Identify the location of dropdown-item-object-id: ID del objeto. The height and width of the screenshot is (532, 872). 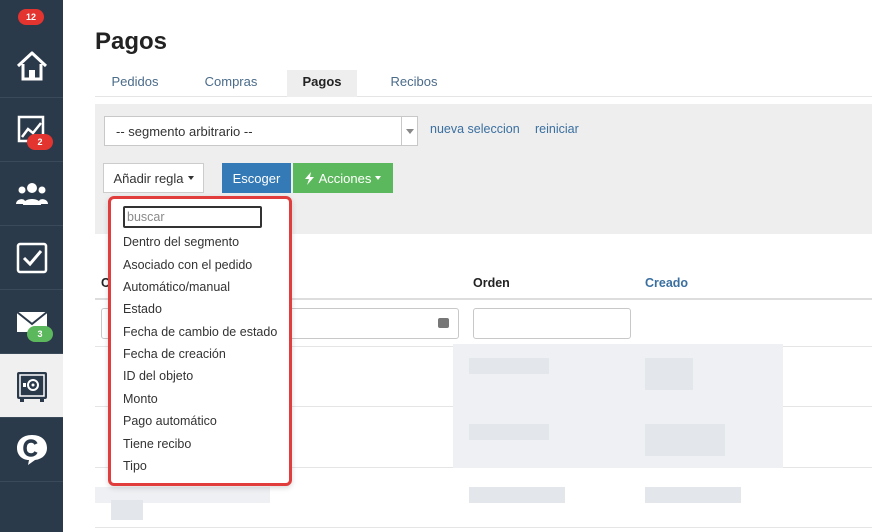
(158, 376).